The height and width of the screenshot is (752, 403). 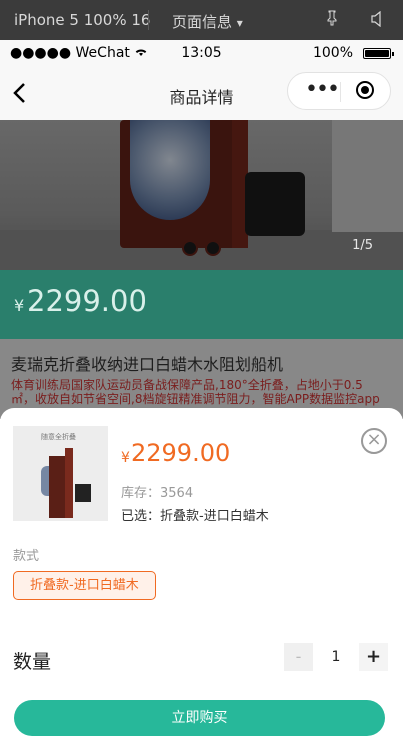 I want to click on buy-now-button: 立即购买, so click(x=199, y=718).